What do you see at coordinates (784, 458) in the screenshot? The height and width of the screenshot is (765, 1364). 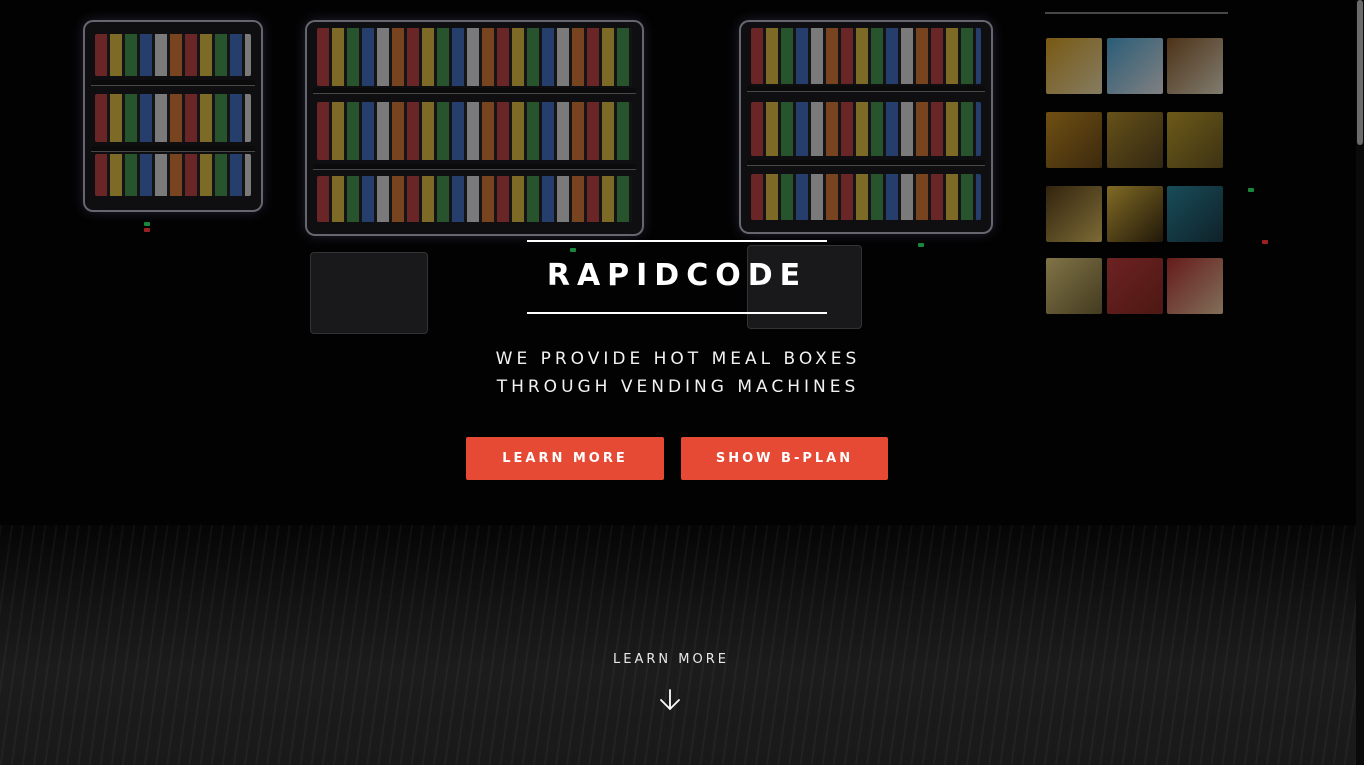 I see `show-bplan-button: SHOW B-PLAN` at bounding box center [784, 458].